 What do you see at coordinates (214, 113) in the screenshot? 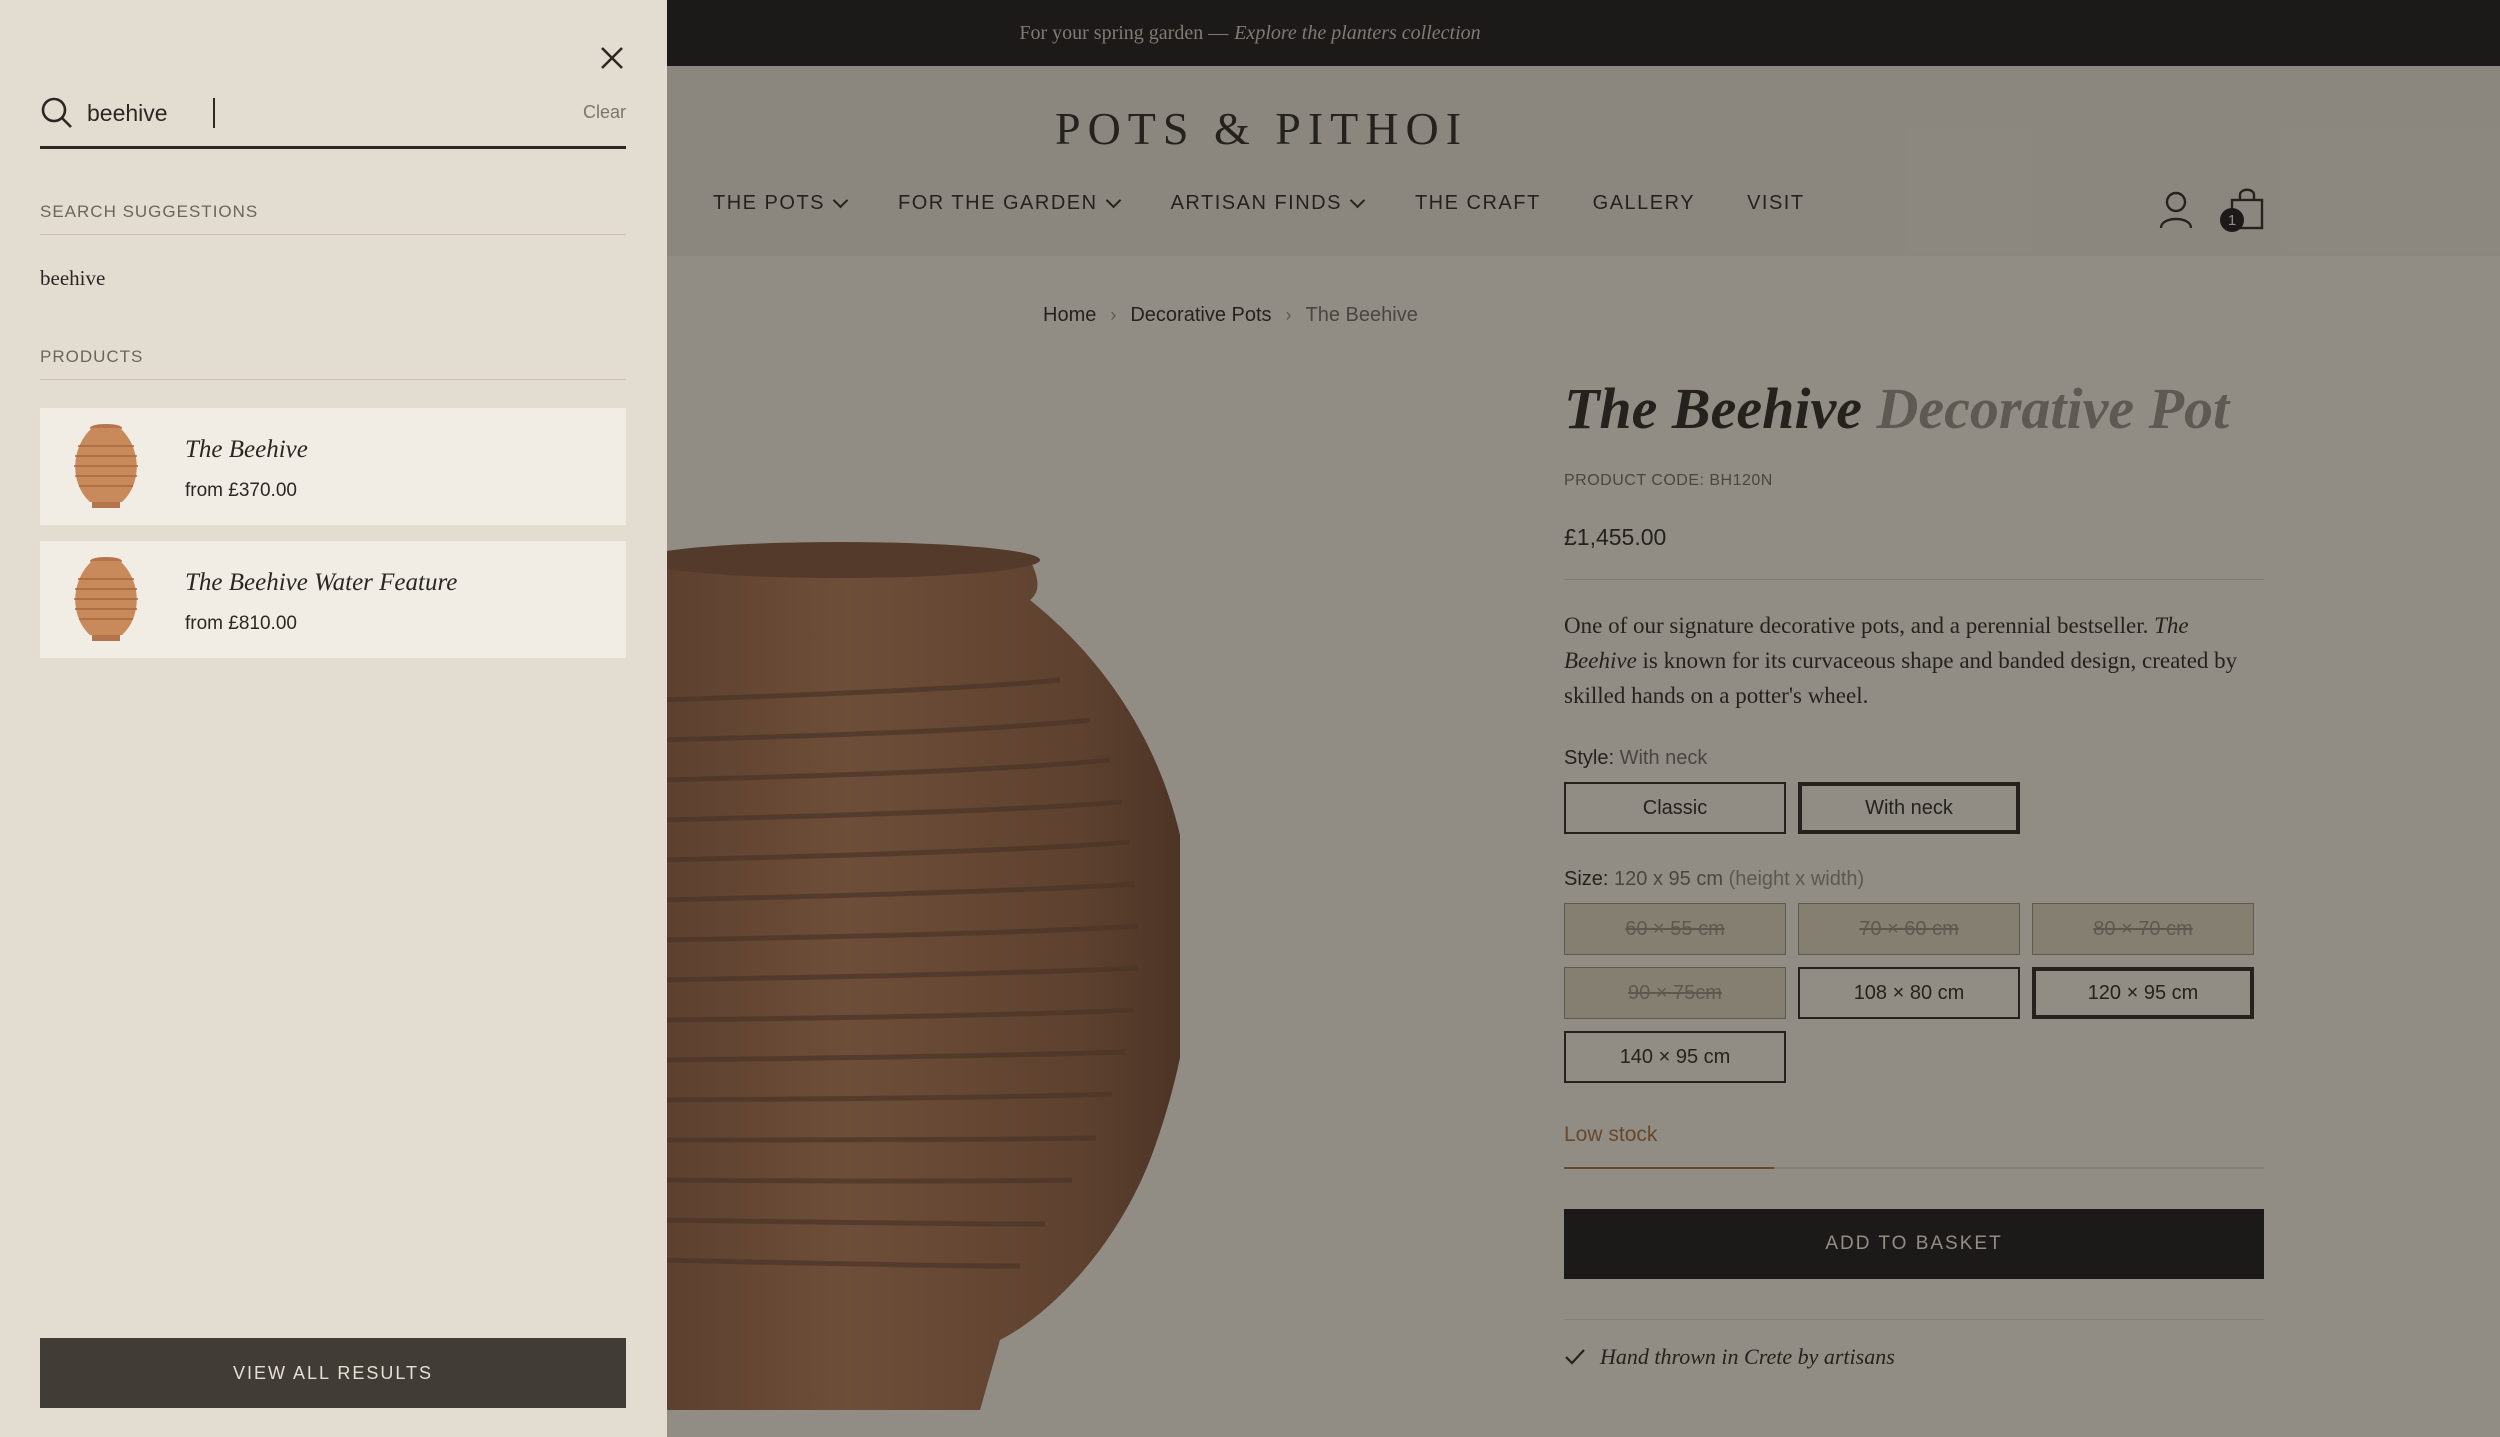
I see `text-caret` at bounding box center [214, 113].